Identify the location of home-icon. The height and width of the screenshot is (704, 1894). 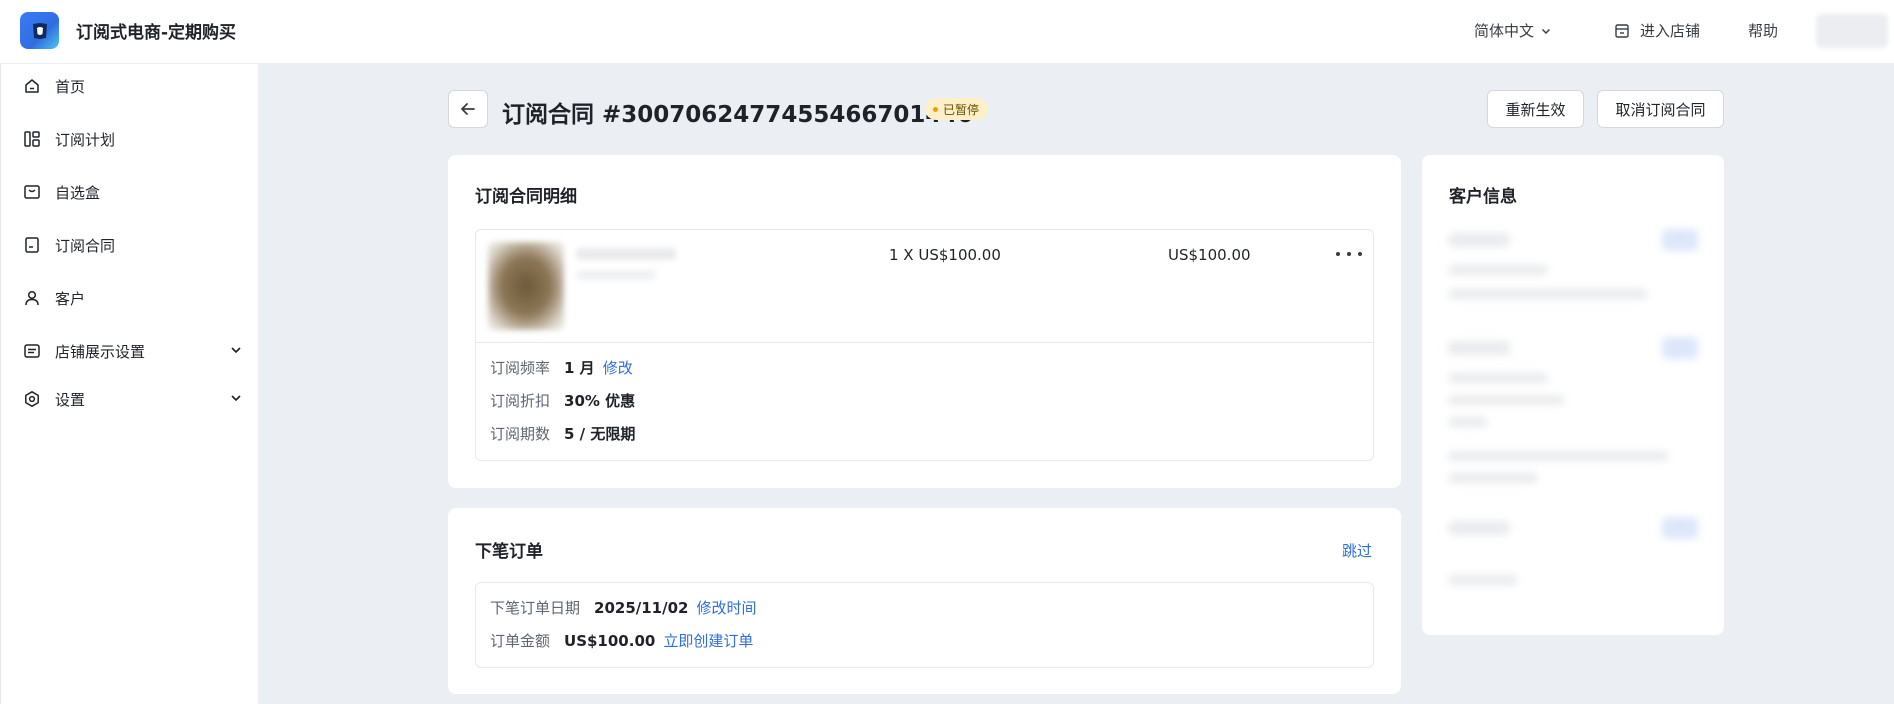
(32, 86).